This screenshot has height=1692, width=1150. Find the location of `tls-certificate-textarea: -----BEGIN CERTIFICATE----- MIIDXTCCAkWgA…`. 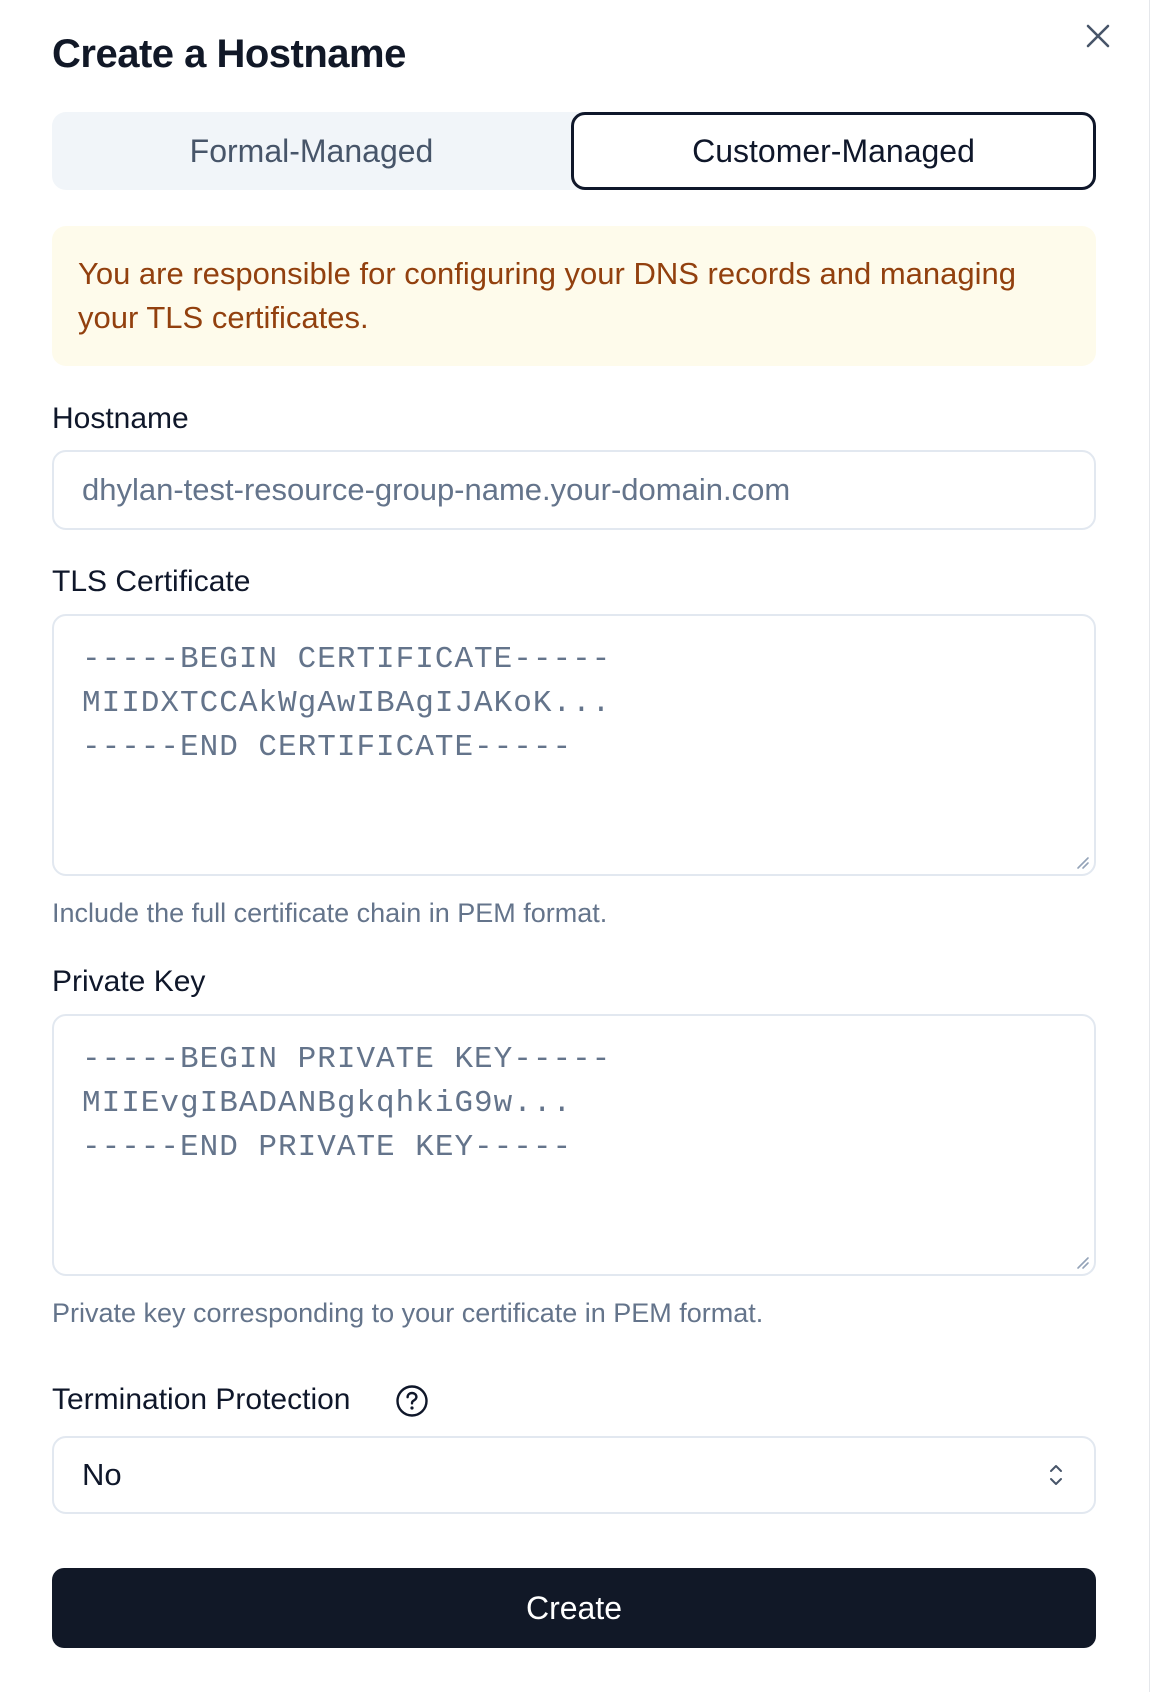

tls-certificate-textarea: -----BEGIN CERTIFICATE----- MIIDXTCCAkWgA… is located at coordinates (574, 745).